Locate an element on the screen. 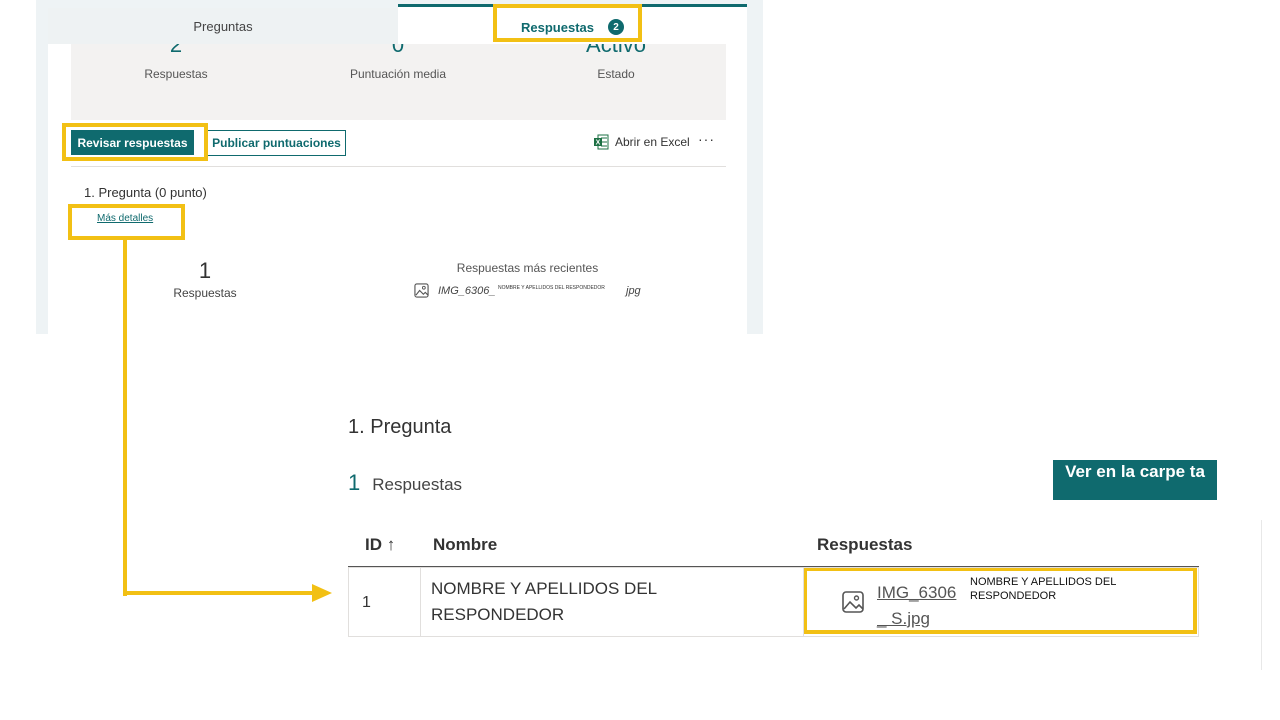 Image resolution: width=1280 pixels, height=720 pixels. stat-label: Puntuación media is located at coordinates (398, 74).